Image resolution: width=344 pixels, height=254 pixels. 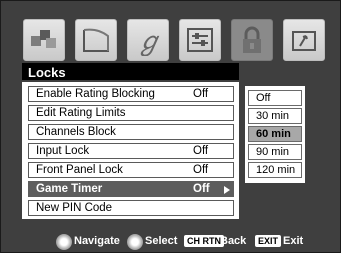 What do you see at coordinates (131, 189) in the screenshot?
I see `menu-item-game-timer: Game Timer Off` at bounding box center [131, 189].